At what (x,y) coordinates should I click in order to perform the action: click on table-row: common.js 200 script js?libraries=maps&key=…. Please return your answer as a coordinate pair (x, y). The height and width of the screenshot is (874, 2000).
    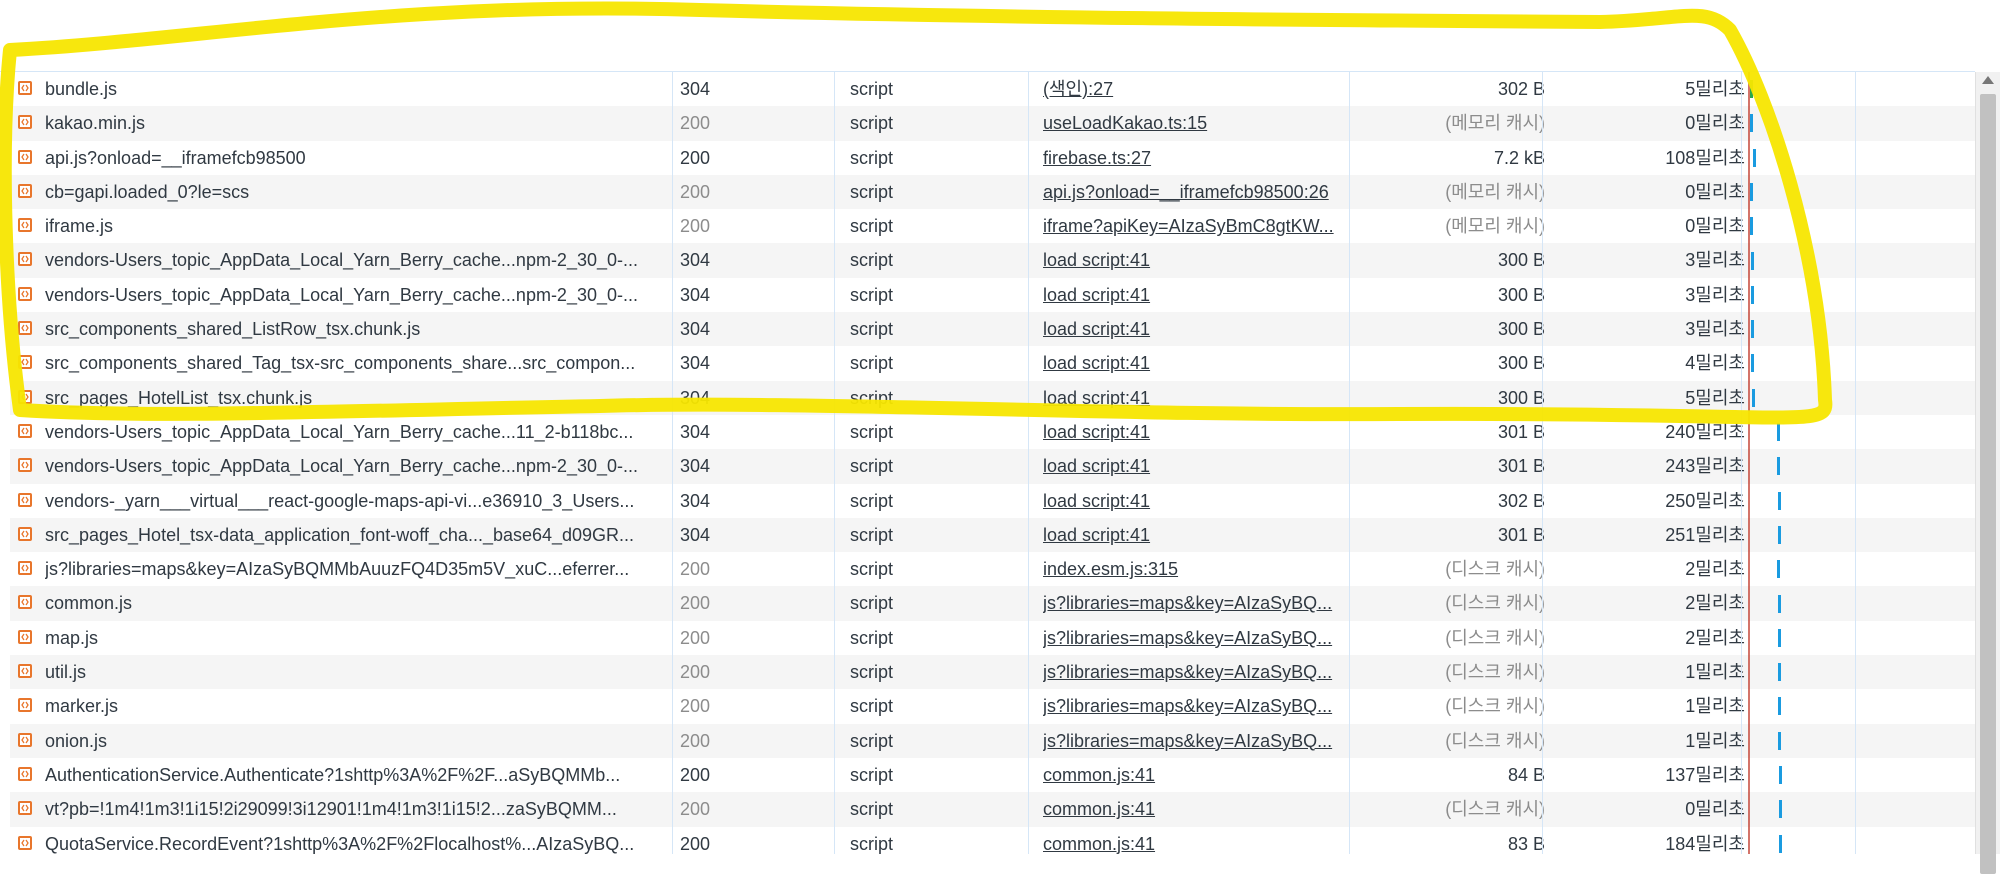
    Looking at the image, I should click on (992, 603).